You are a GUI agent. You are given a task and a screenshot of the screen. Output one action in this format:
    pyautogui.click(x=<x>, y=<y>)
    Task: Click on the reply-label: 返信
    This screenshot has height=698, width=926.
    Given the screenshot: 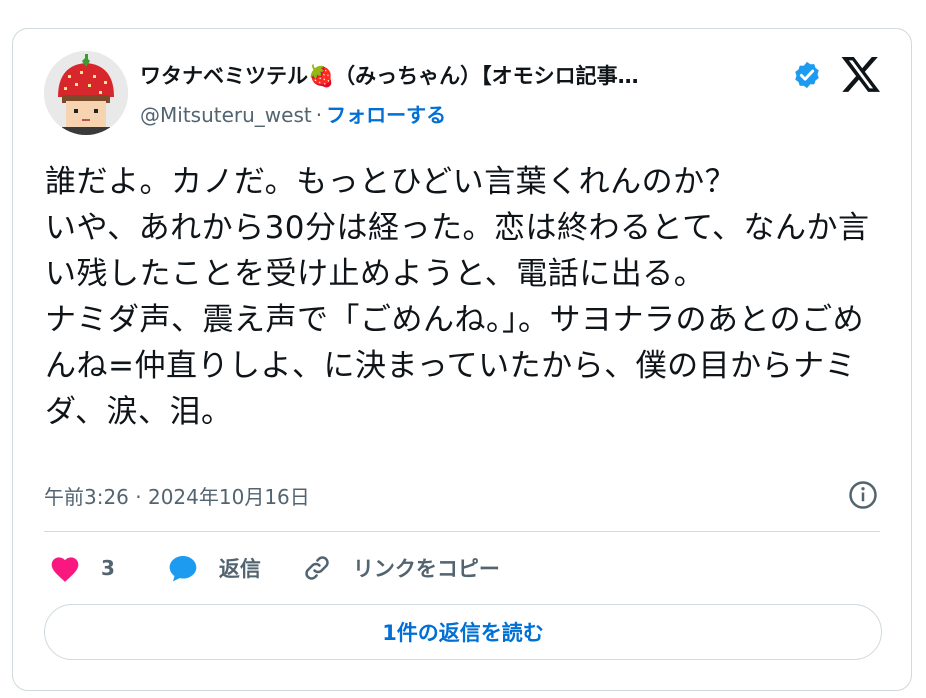 What is the action you would take?
    pyautogui.click(x=239, y=569)
    